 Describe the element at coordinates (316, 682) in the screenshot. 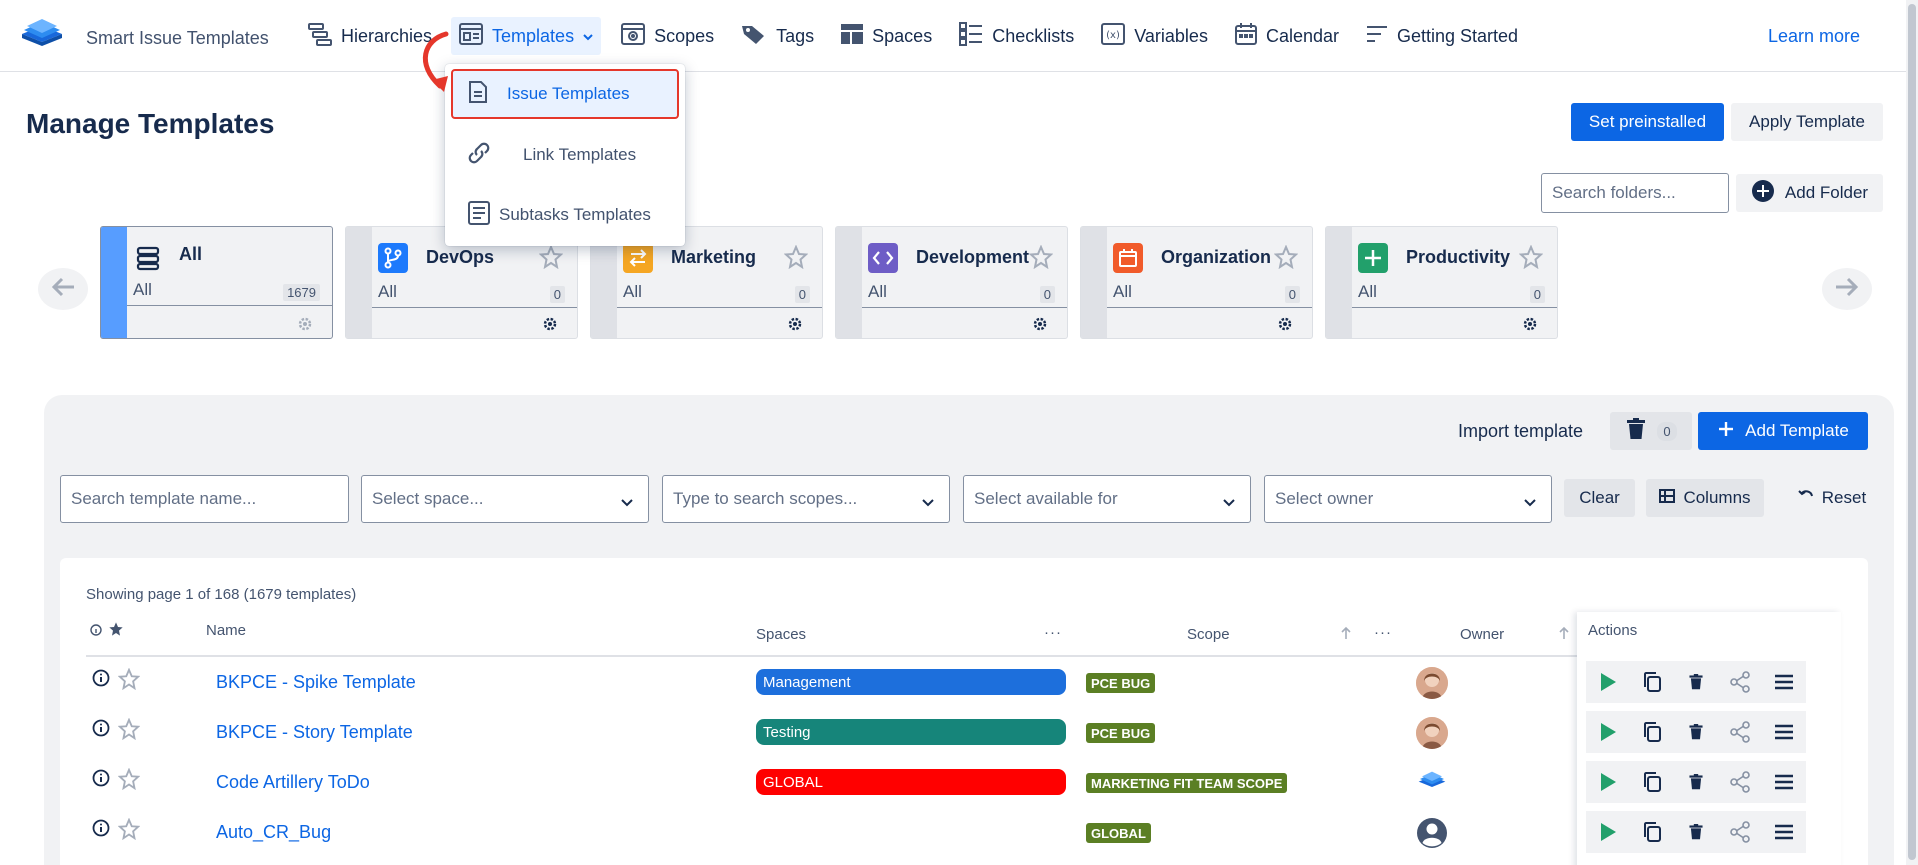

I see `template-name-link: BKPCE - Spike Template` at that location.